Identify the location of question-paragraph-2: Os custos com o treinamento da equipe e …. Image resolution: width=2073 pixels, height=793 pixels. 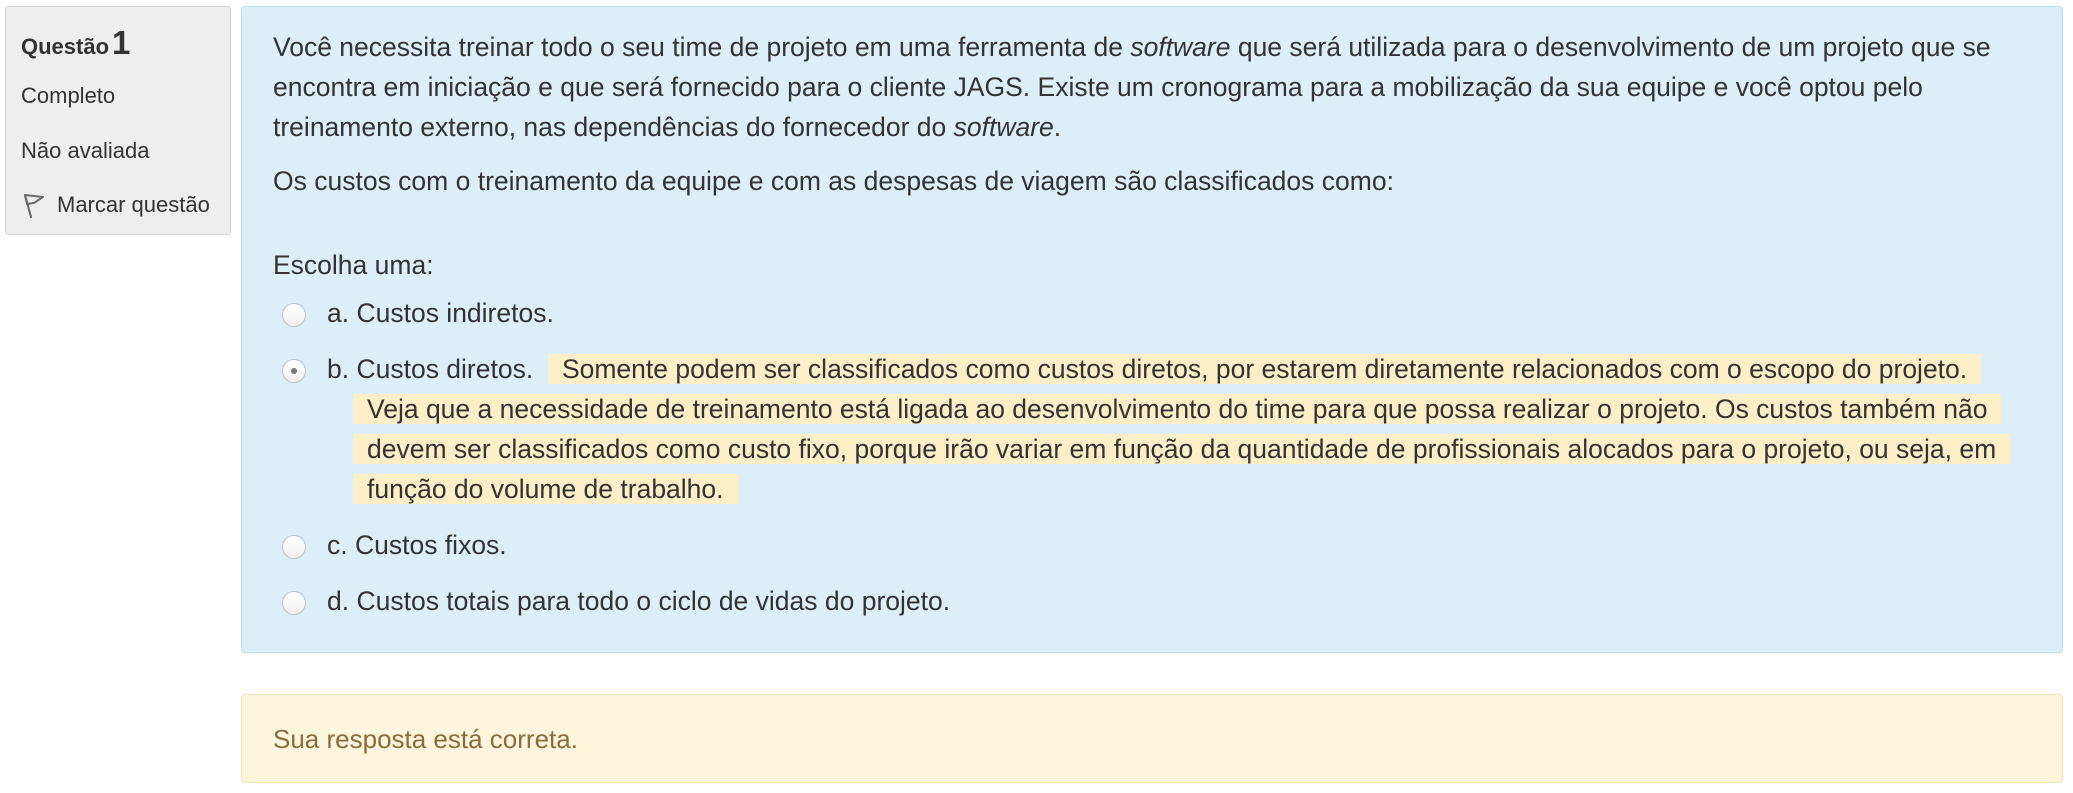
(833, 181).